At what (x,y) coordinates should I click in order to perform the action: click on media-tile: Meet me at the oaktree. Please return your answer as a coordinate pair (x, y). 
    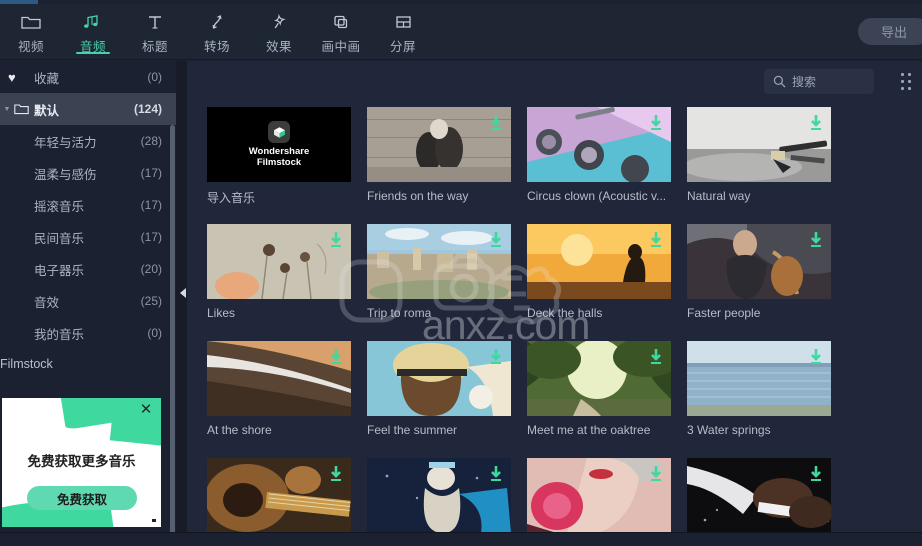
    Looking at the image, I should click on (599, 389).